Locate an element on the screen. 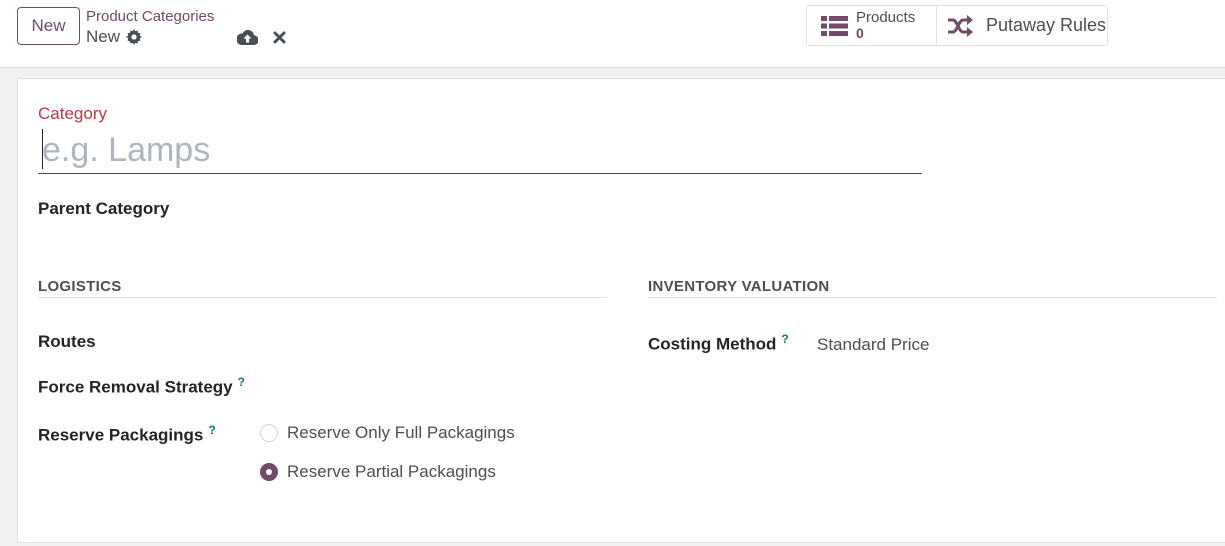  products-smart-text: Products 0 is located at coordinates (885, 25).